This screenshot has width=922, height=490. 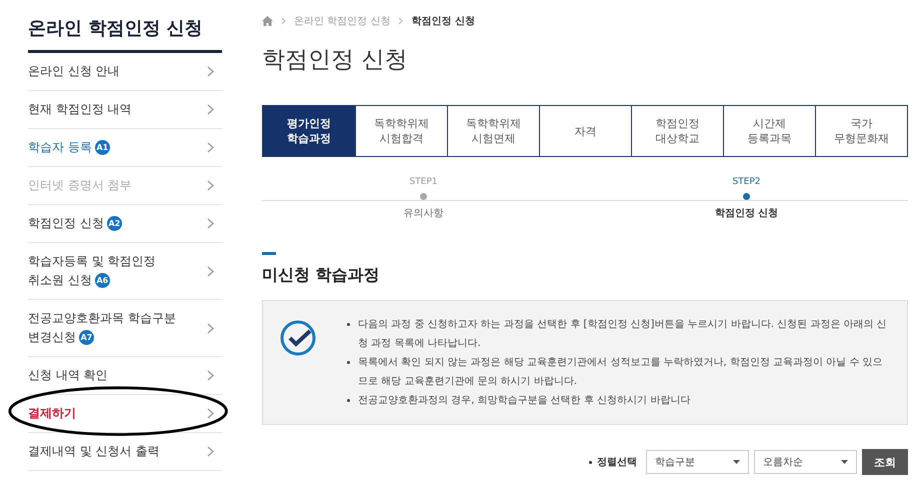 What do you see at coordinates (423, 182) in the screenshot?
I see `step-number: STEP1` at bounding box center [423, 182].